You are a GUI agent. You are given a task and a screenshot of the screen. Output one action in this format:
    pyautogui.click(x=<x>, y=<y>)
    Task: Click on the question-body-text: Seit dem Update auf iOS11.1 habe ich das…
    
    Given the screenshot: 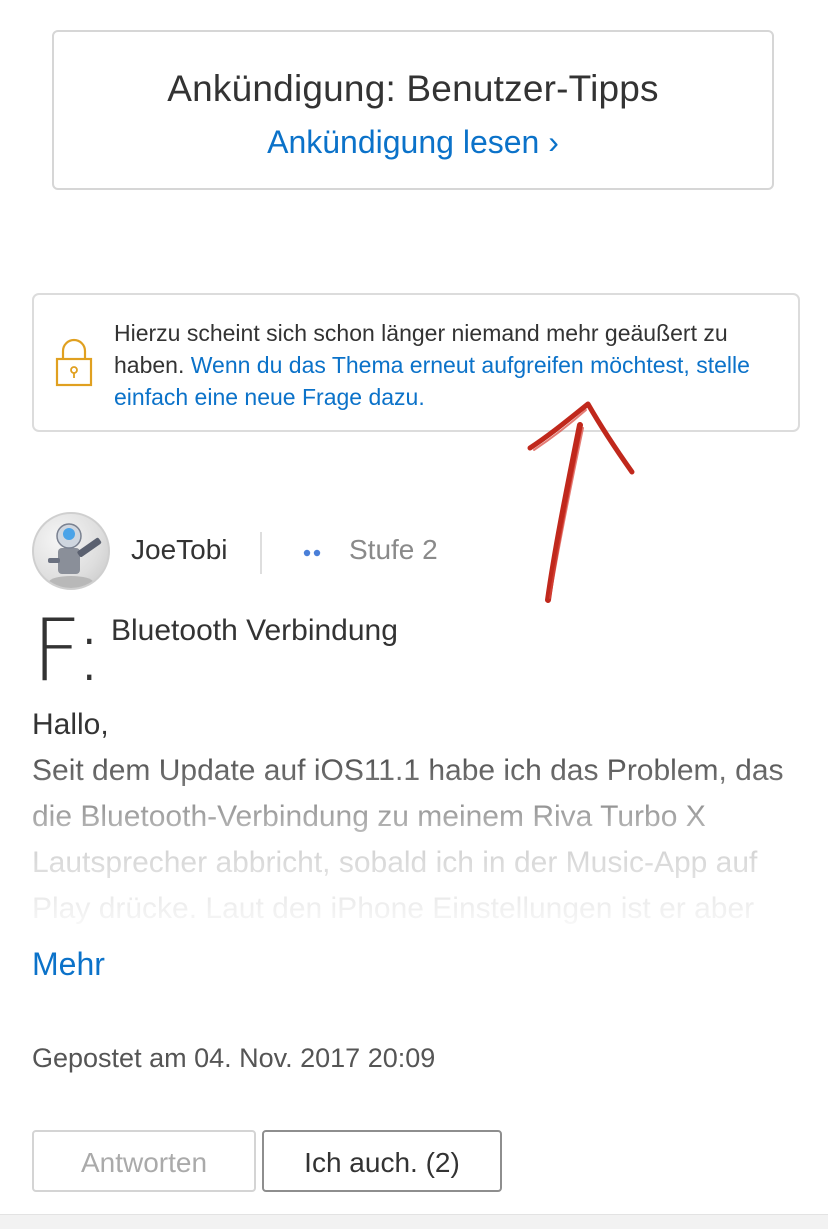 What is the action you would take?
    pyautogui.click(x=408, y=853)
    